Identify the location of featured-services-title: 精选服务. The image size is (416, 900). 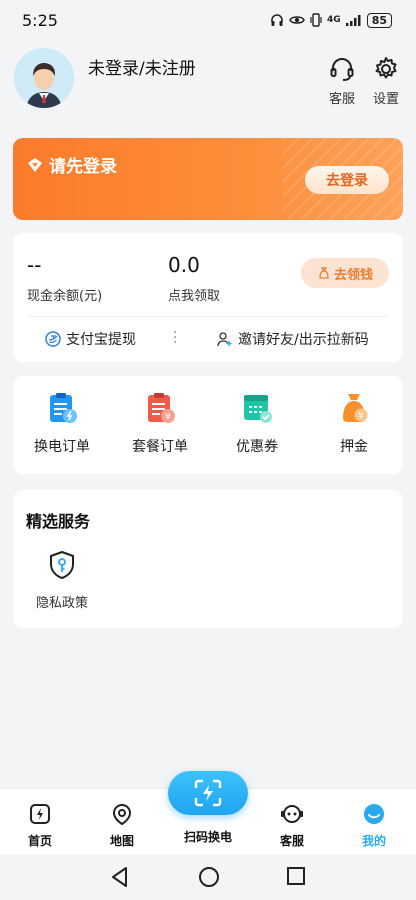
(58, 521).